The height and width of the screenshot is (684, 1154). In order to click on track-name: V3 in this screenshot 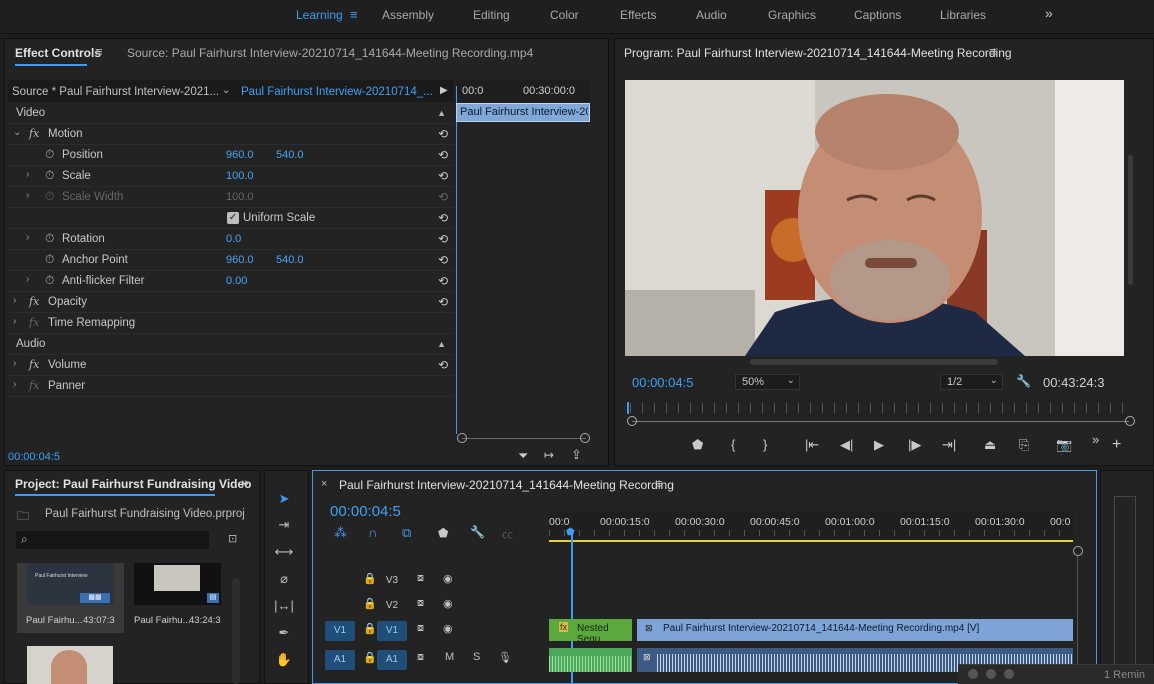, I will do `click(392, 581)`.